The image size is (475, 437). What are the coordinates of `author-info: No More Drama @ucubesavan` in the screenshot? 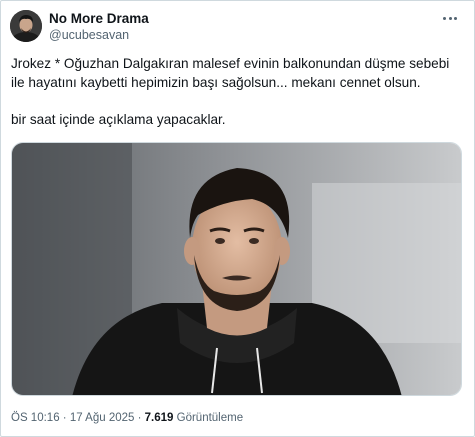 It's located at (99, 27).